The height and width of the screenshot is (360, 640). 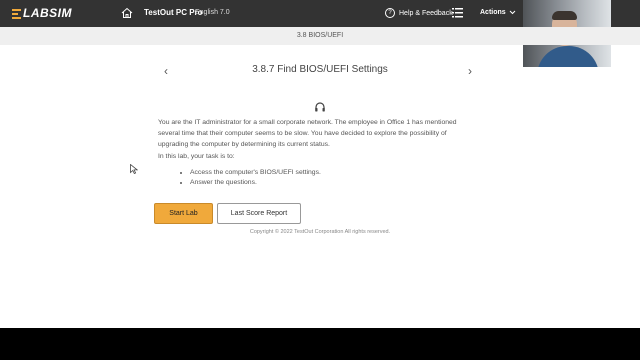 I want to click on headset-icon, so click(x=320, y=107).